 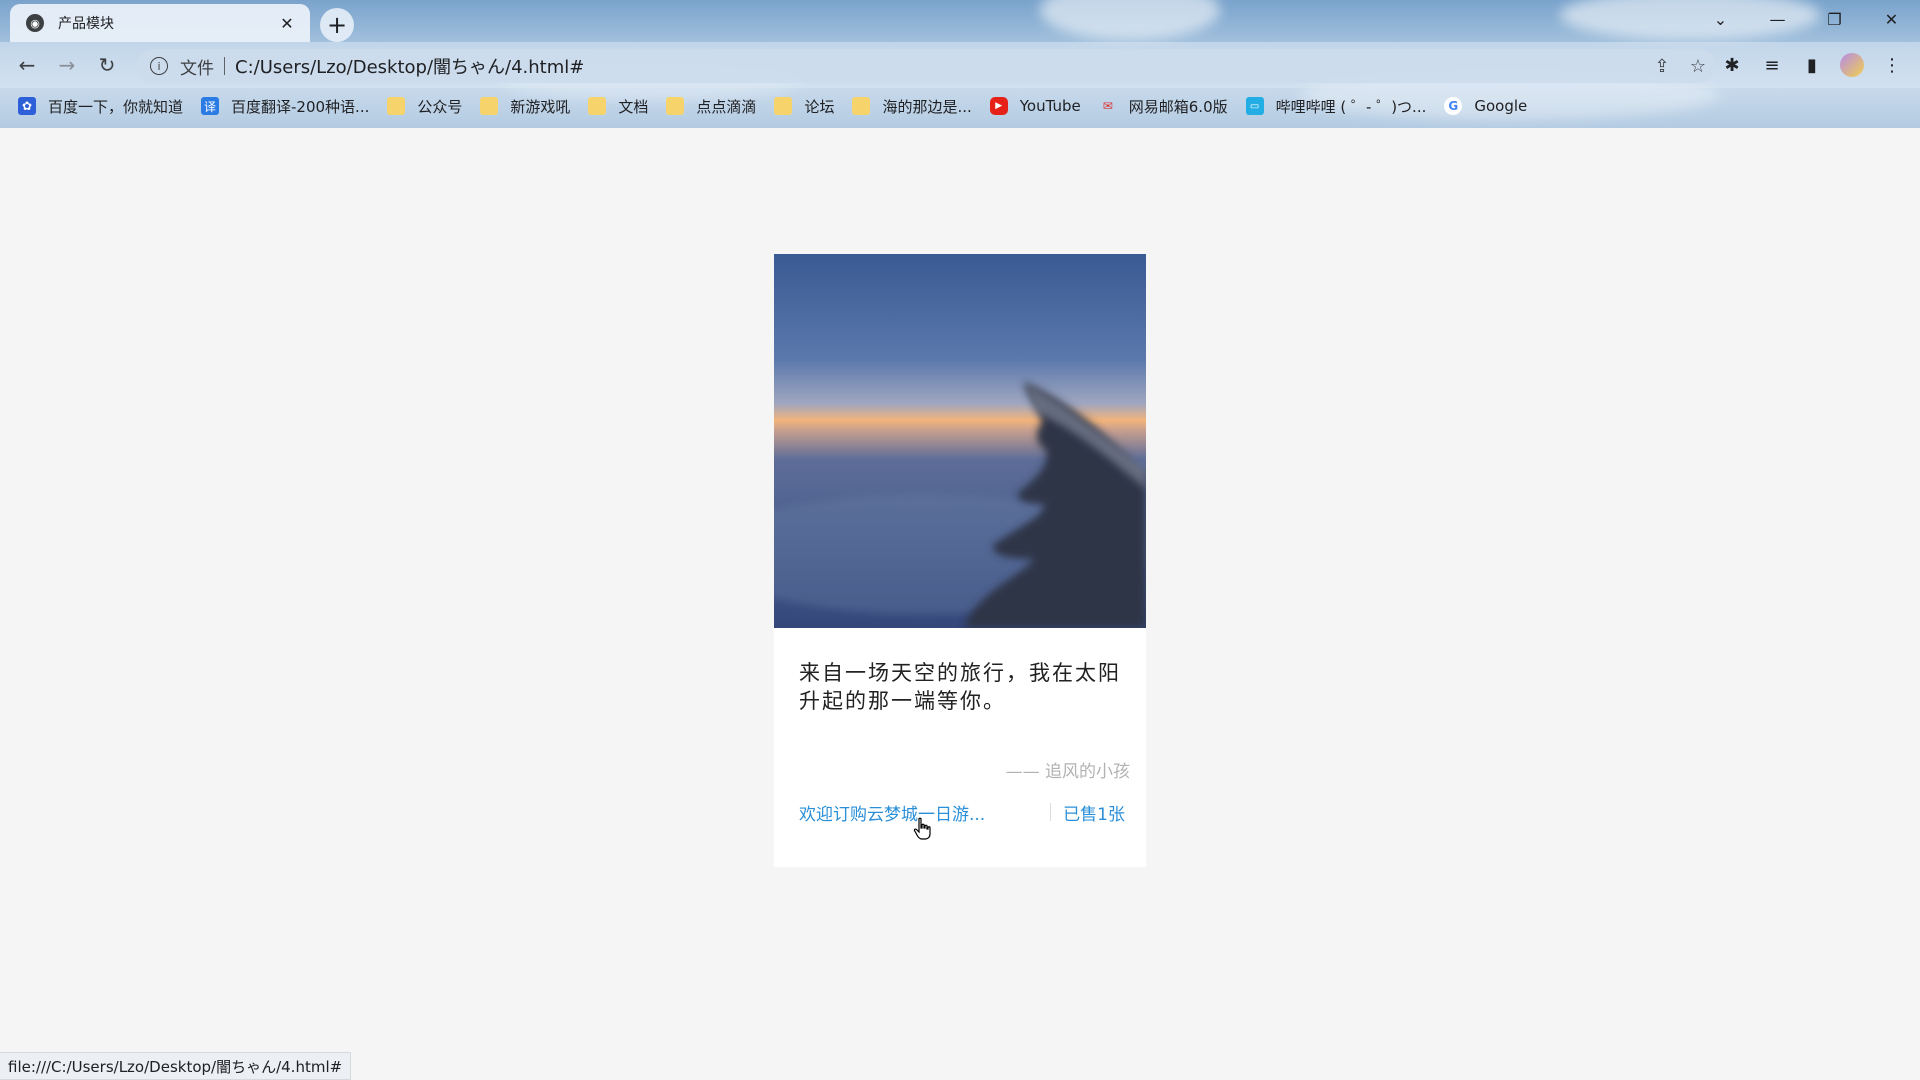 What do you see at coordinates (1662, 66) in the screenshot?
I see `share-icon: ⇪` at bounding box center [1662, 66].